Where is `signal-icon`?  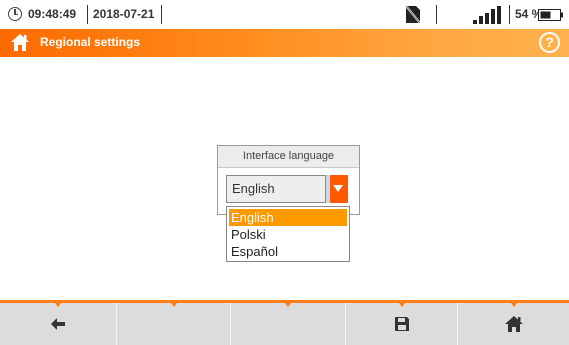
signal-icon is located at coordinates (487, 15).